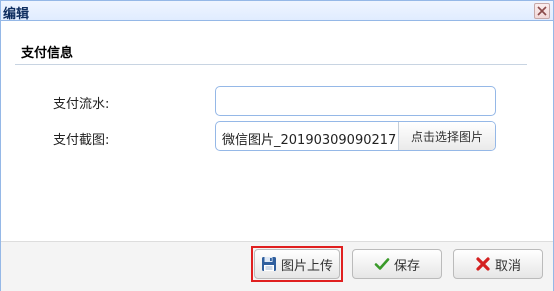 This screenshot has width=554, height=291. Describe the element at coordinates (271, 64) in the screenshot. I see `section-divider` at that location.